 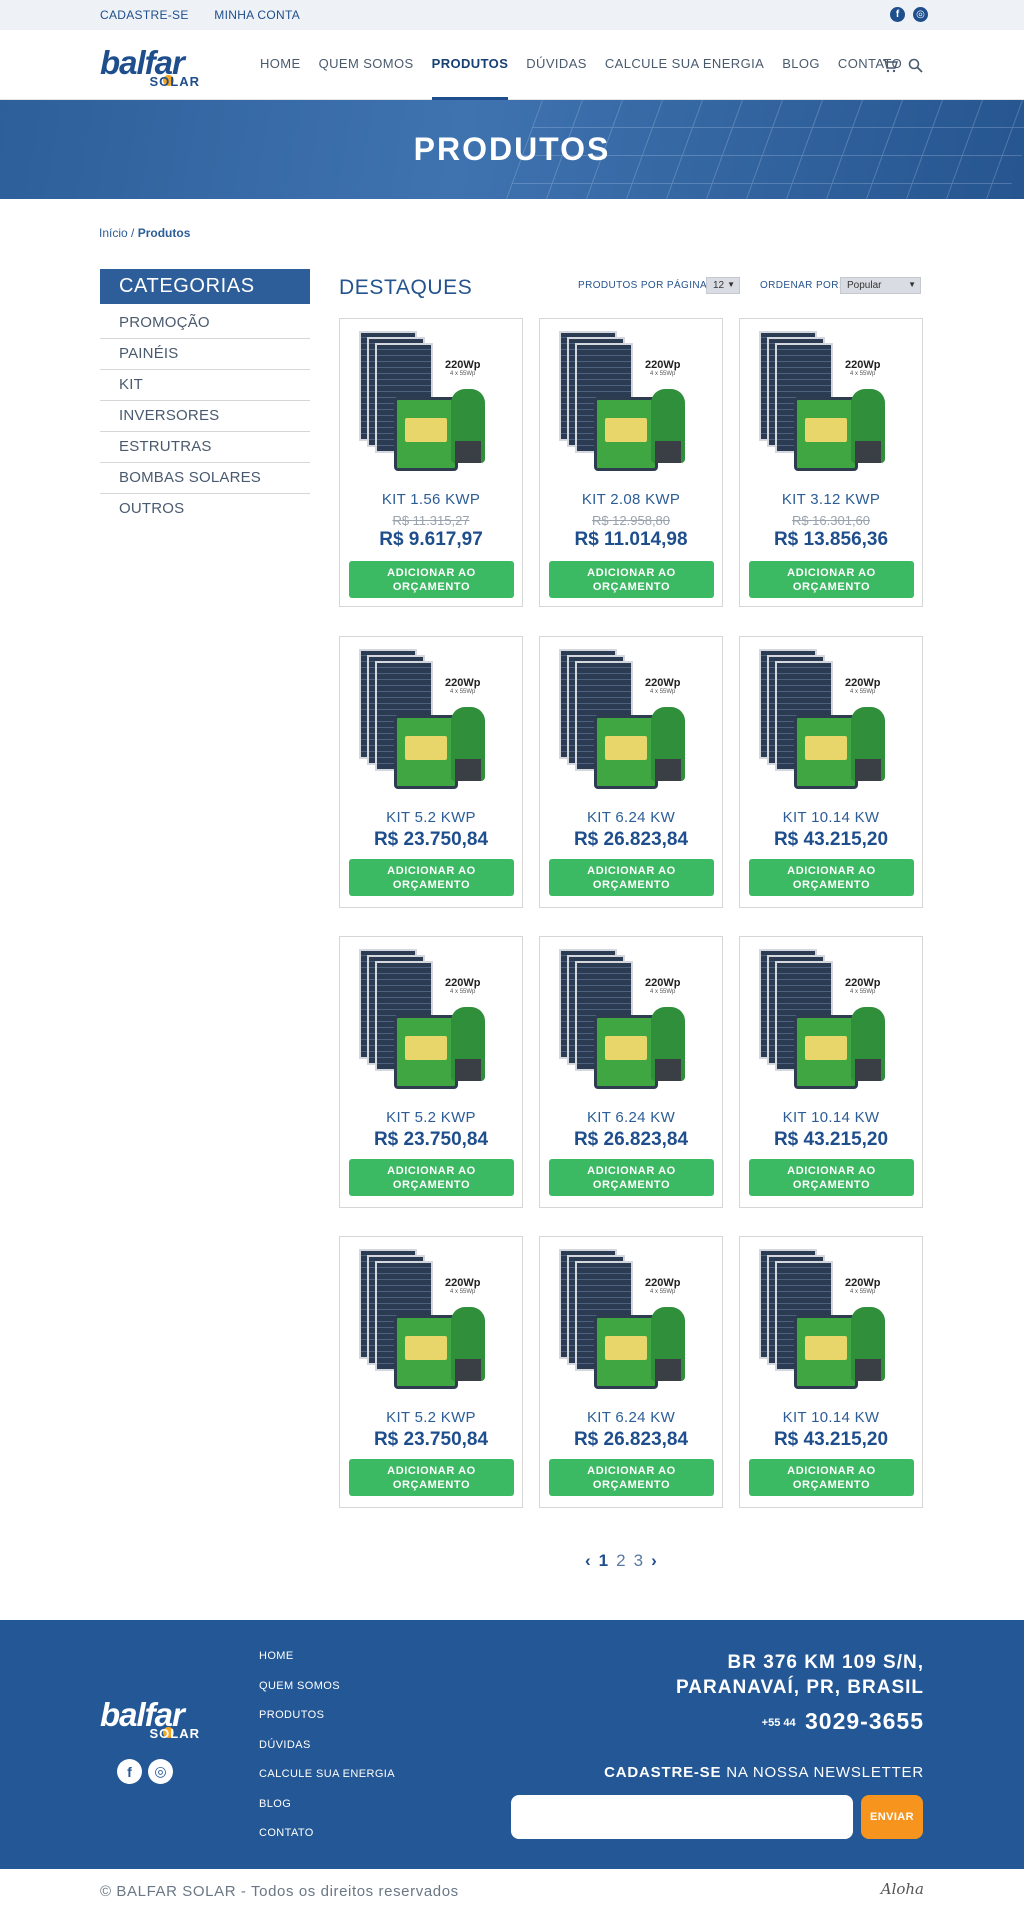 I want to click on phone-prefix: +55 44, so click(x=778, y=1722).